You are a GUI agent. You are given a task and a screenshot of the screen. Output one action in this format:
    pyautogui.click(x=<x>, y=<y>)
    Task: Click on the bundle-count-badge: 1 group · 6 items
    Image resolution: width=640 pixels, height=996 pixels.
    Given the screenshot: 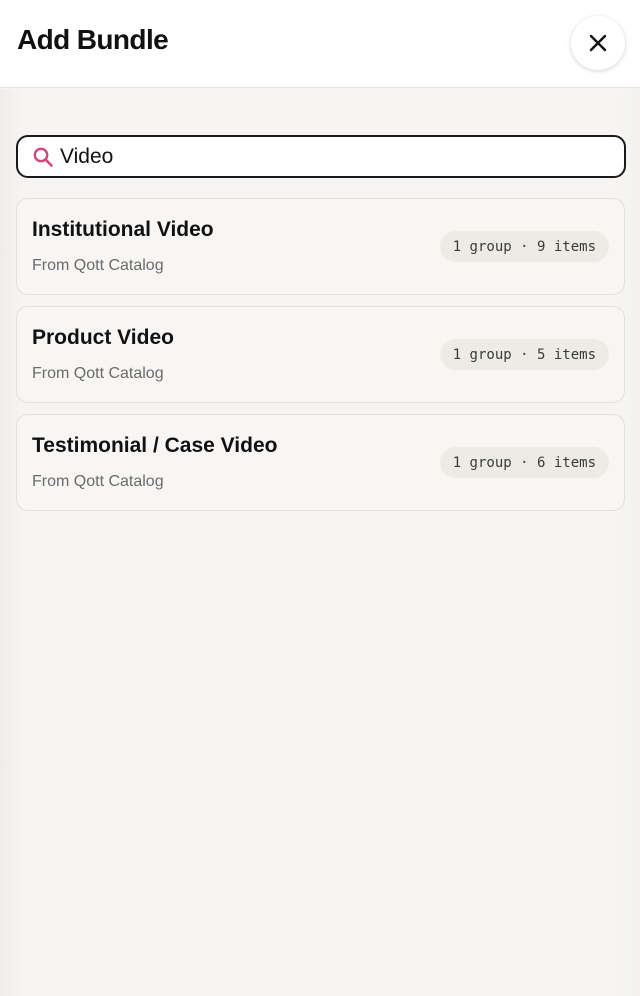 What is the action you would take?
    pyautogui.click(x=524, y=462)
    